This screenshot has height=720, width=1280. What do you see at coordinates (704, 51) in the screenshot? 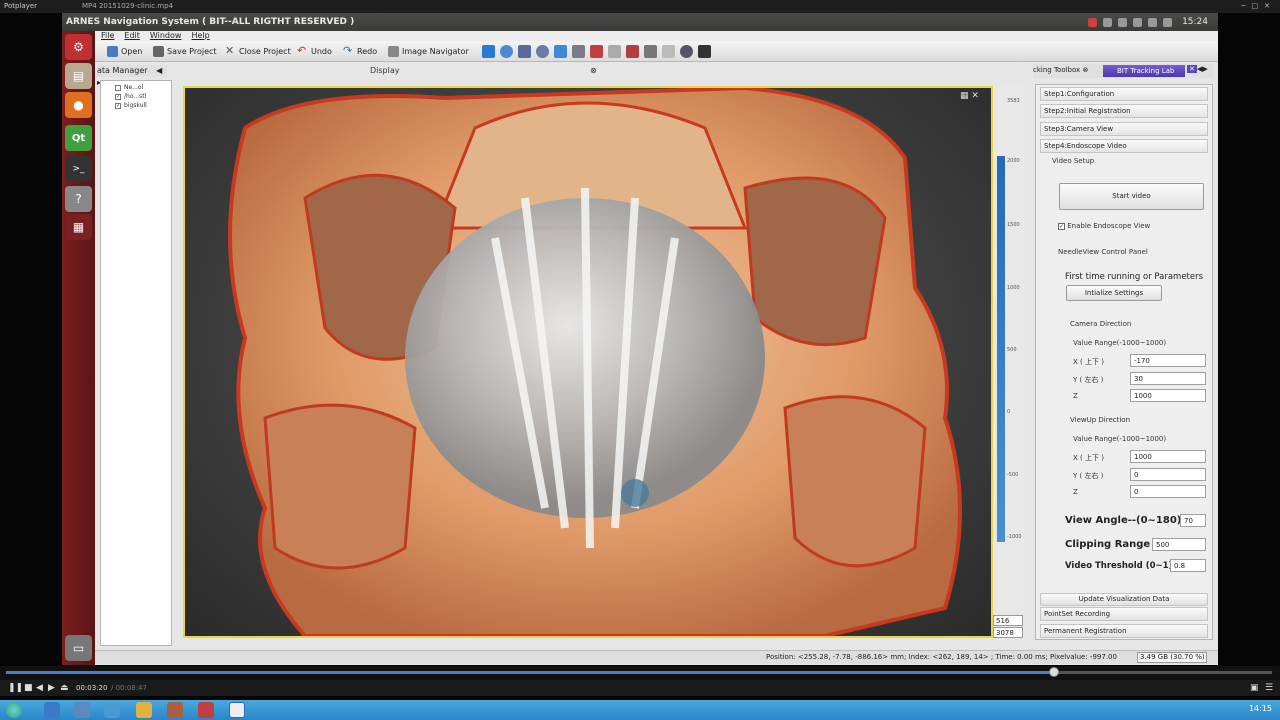
I see `screenshot-icon` at bounding box center [704, 51].